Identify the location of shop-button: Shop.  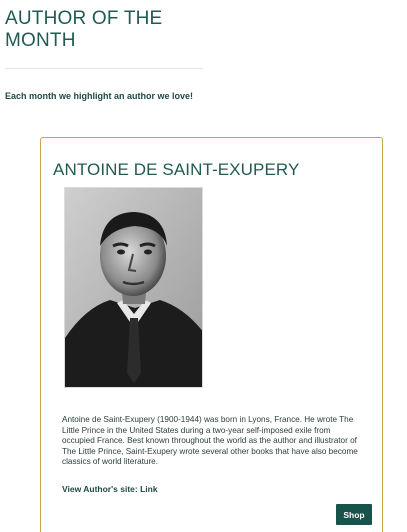
(354, 514).